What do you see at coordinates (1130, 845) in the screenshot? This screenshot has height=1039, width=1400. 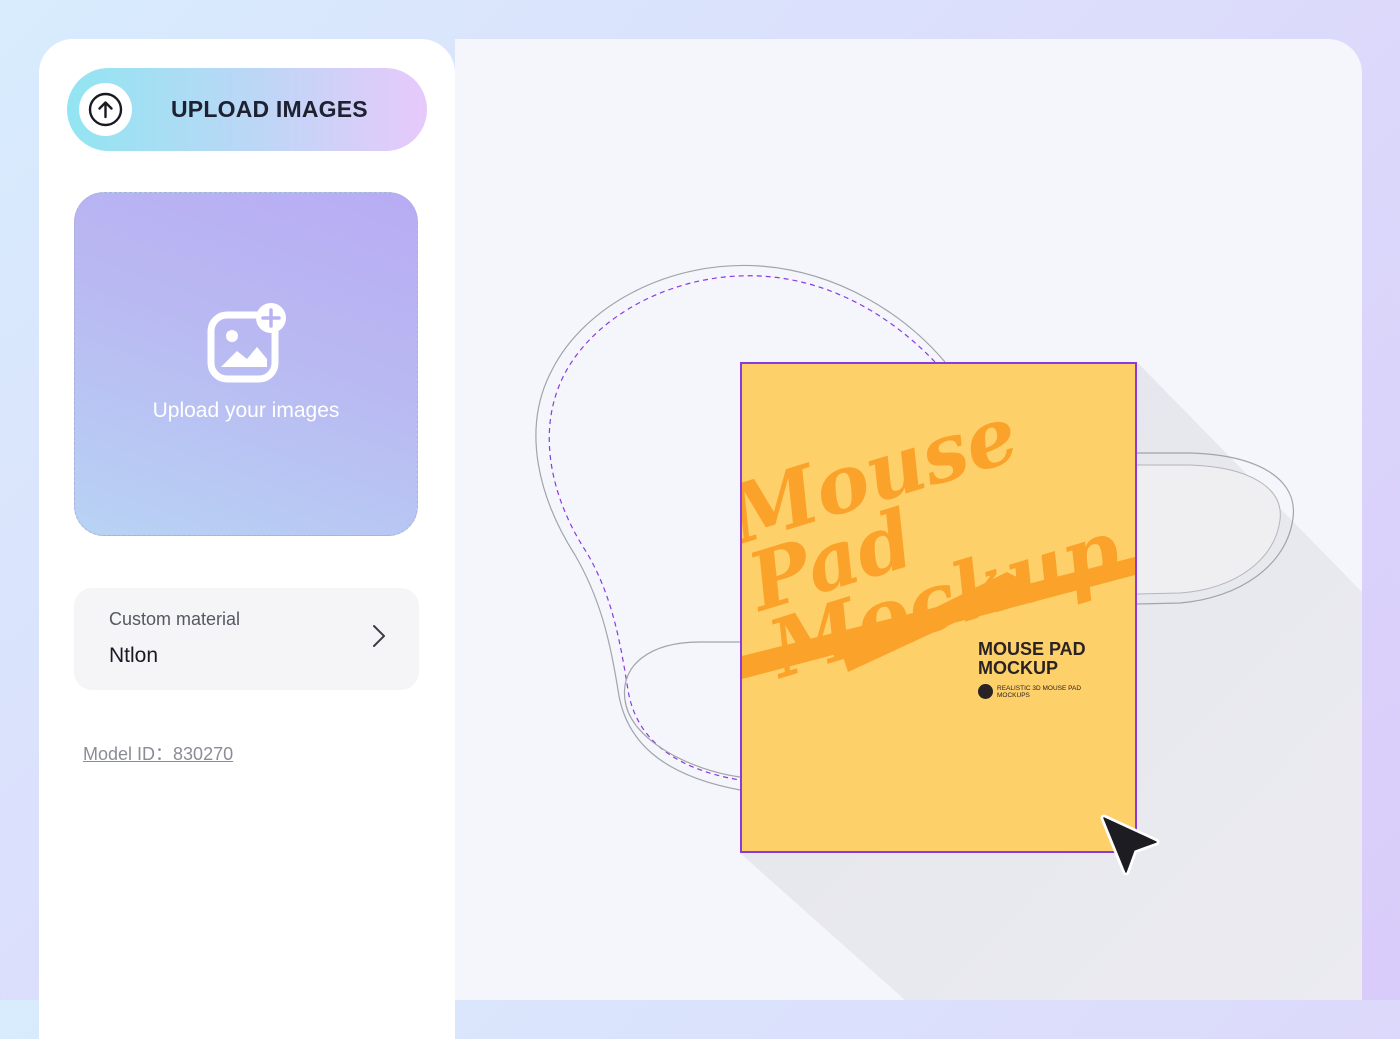 I see `pointer-cursor-icon` at bounding box center [1130, 845].